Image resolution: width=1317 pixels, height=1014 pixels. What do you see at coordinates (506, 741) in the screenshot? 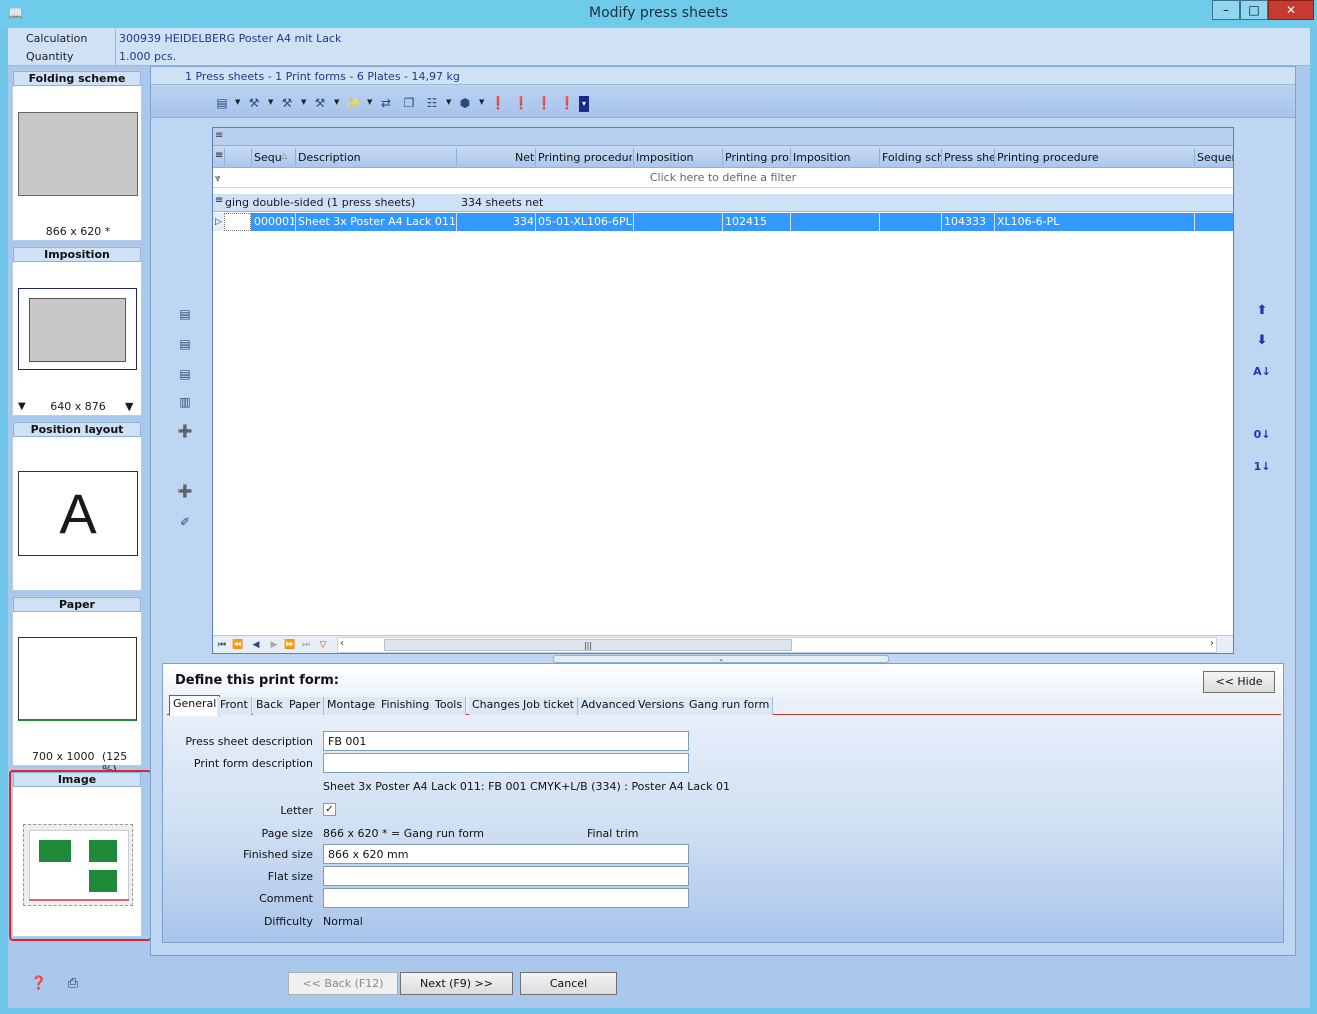
I see `press-sheet-description-input: FB 001` at bounding box center [506, 741].